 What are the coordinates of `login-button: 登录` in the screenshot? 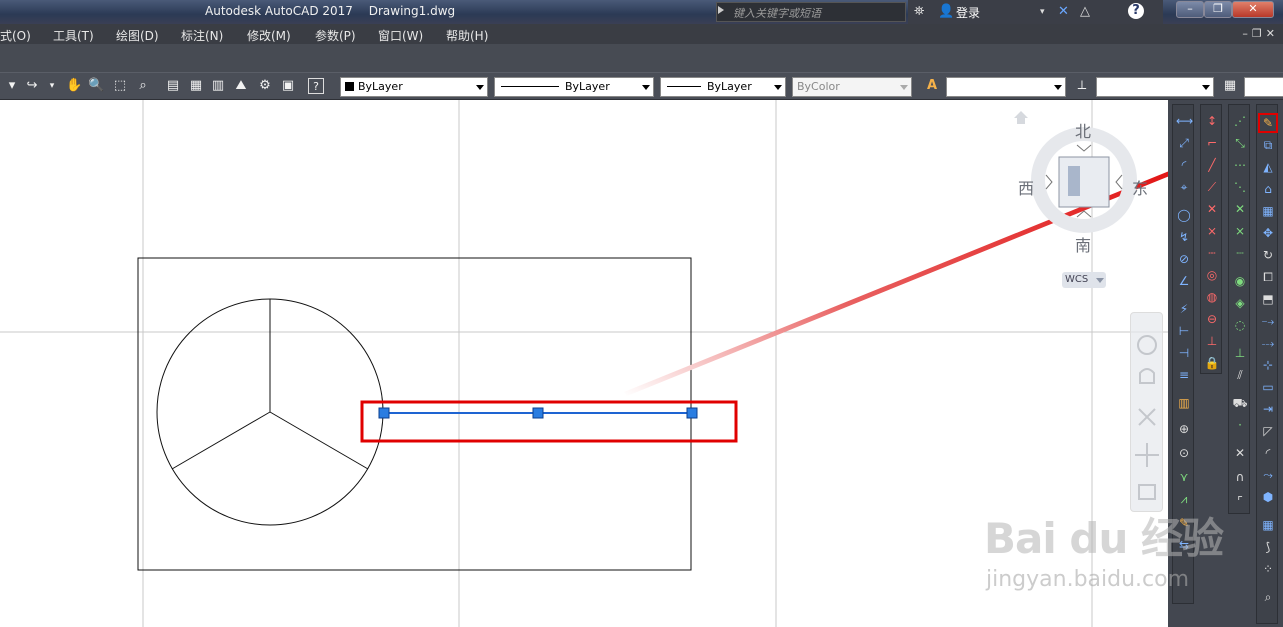 It's located at (968, 12).